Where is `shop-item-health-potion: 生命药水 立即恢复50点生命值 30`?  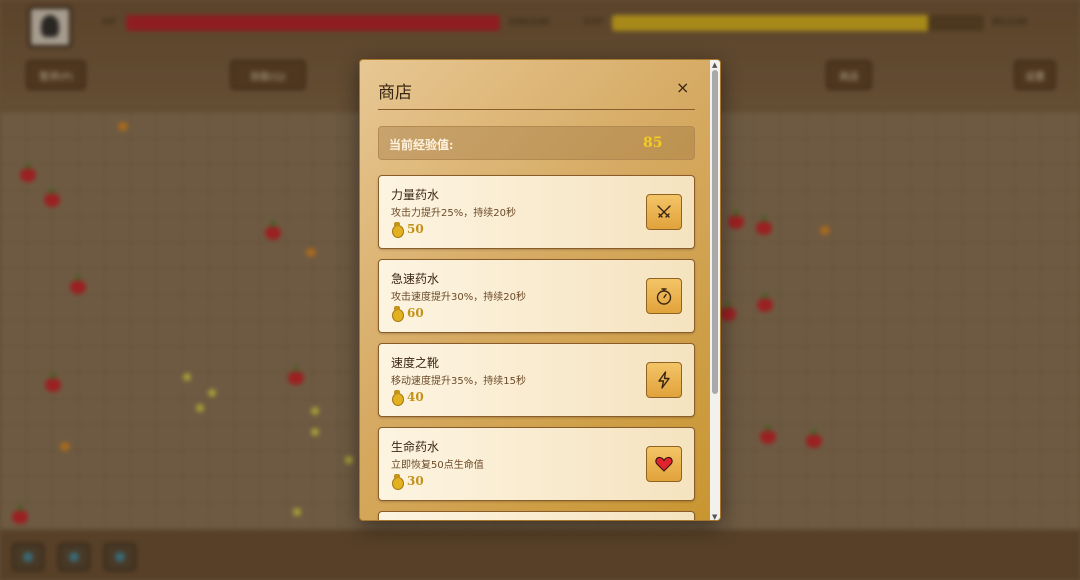 shop-item-health-potion: 生命药水 立即恢复50点生命值 30 is located at coordinates (536, 464).